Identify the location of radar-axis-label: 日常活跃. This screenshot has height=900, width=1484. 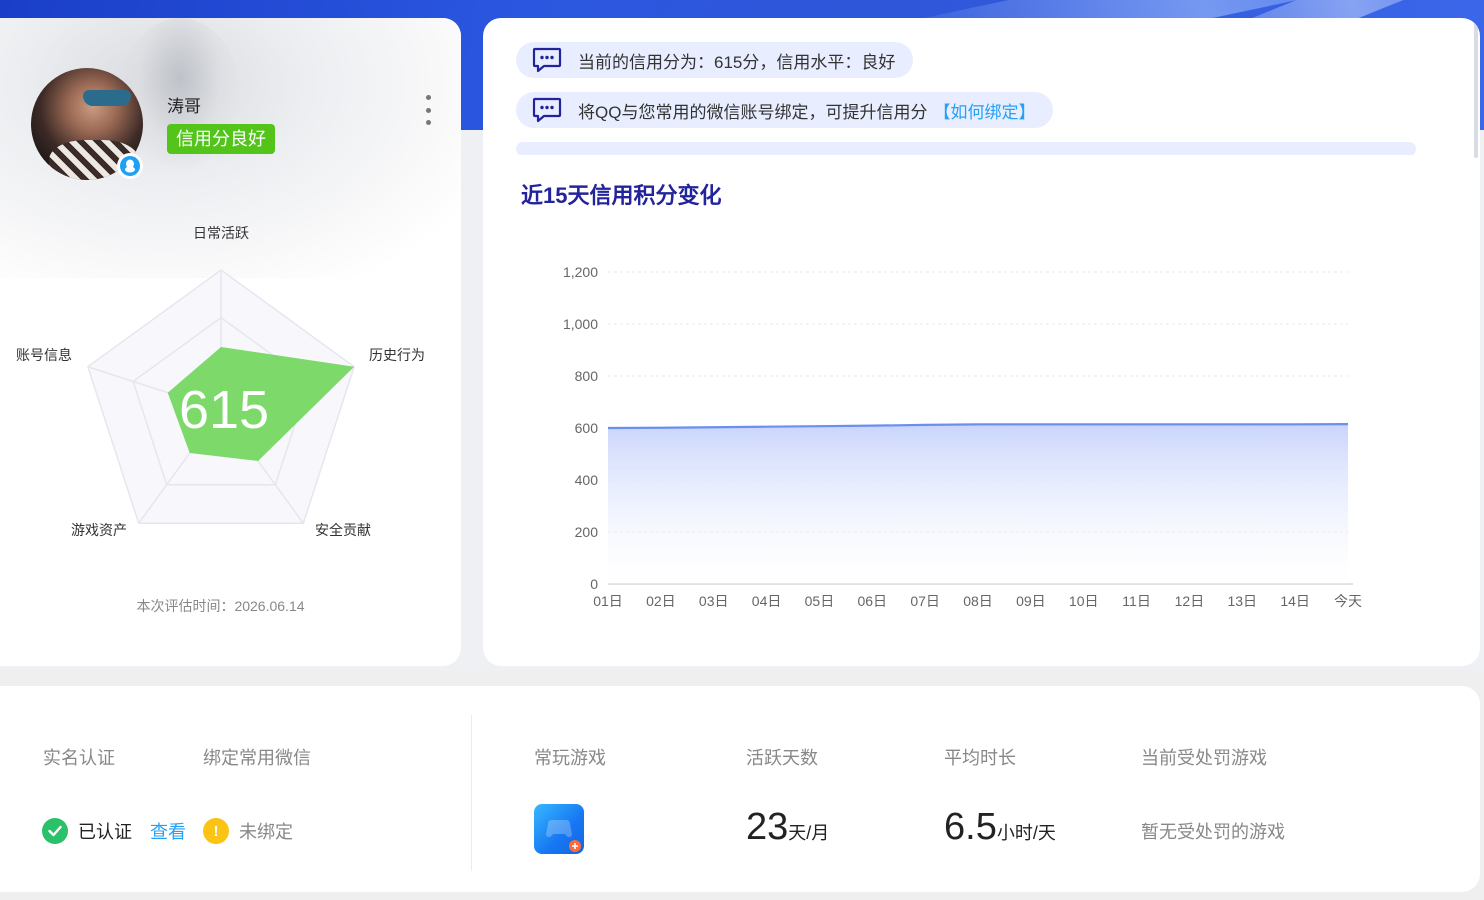
(221, 233).